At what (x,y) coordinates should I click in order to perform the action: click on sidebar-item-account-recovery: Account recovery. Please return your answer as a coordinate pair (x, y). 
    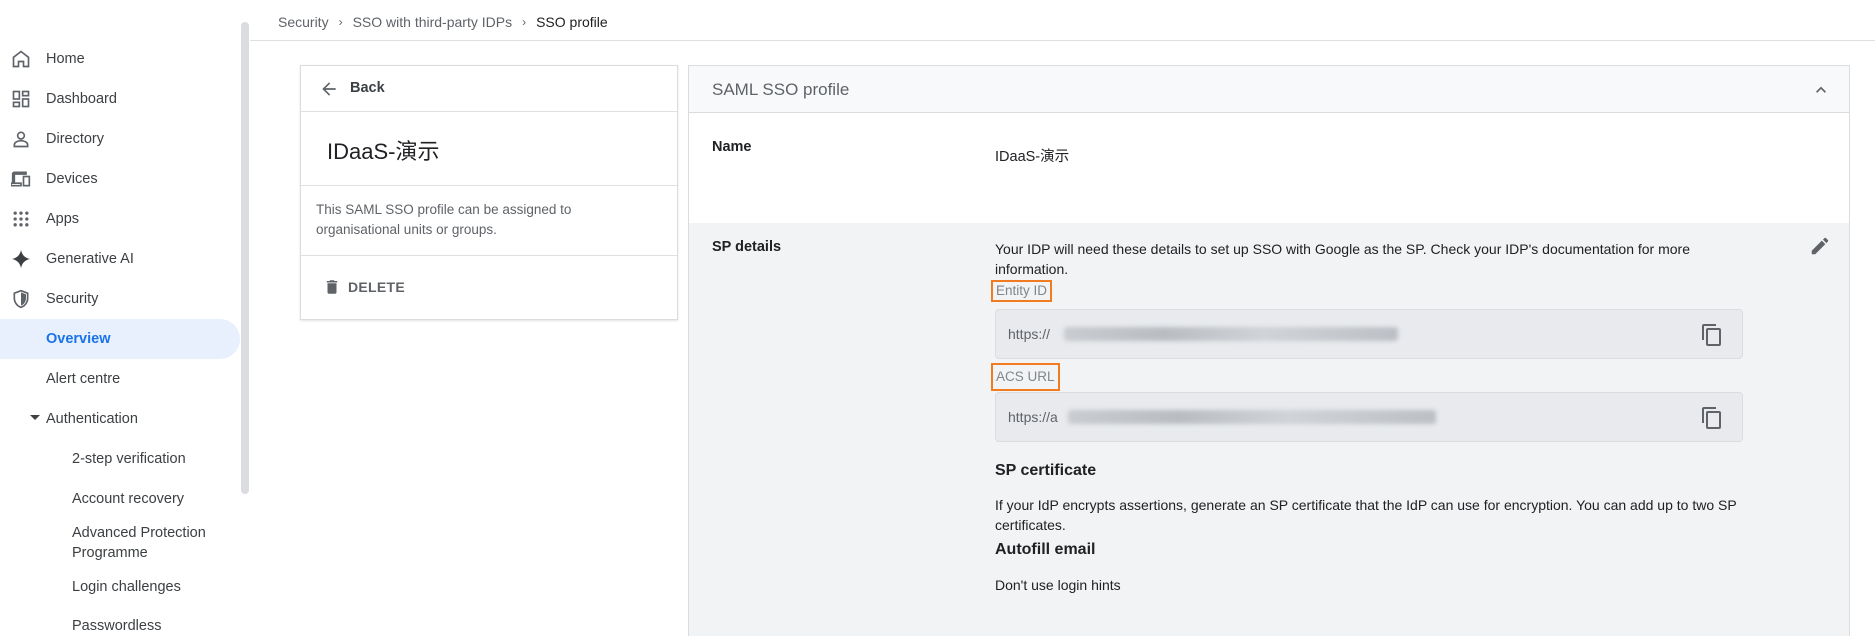
    Looking at the image, I should click on (120, 499).